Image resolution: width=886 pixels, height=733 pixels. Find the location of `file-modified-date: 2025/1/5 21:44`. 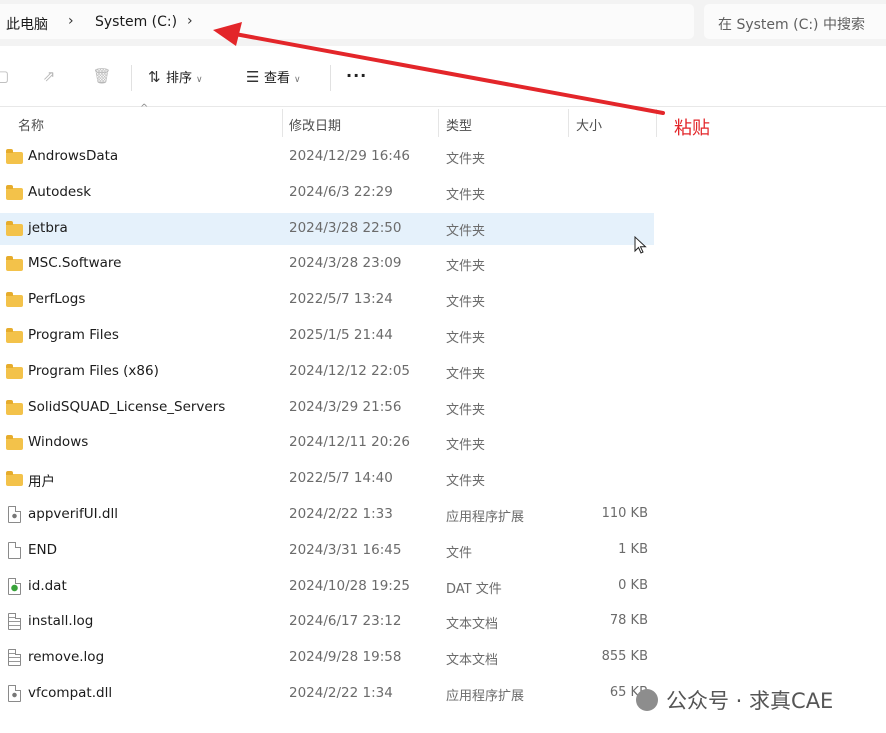

file-modified-date: 2025/1/5 21:44 is located at coordinates (341, 335).